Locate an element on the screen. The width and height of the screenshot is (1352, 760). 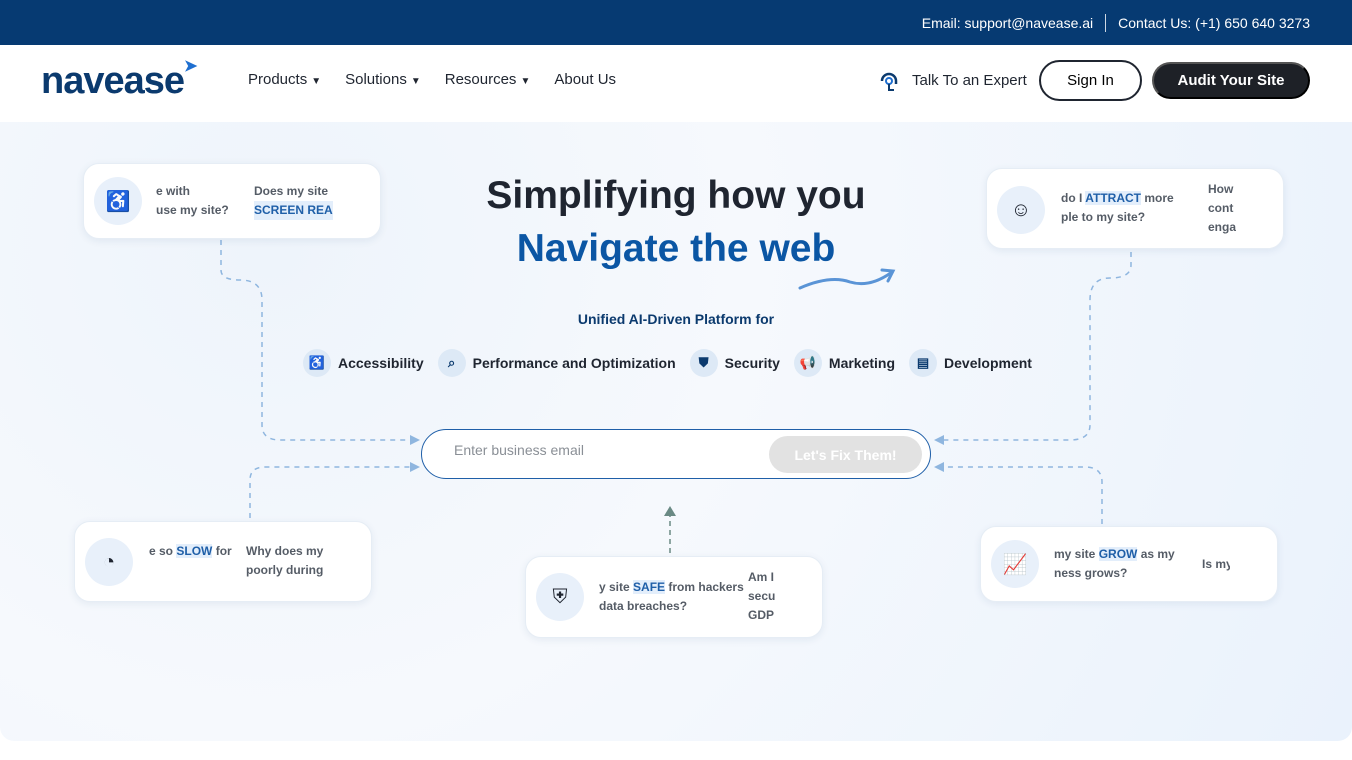
card-highlight: GROW is located at coordinates (1118, 554).